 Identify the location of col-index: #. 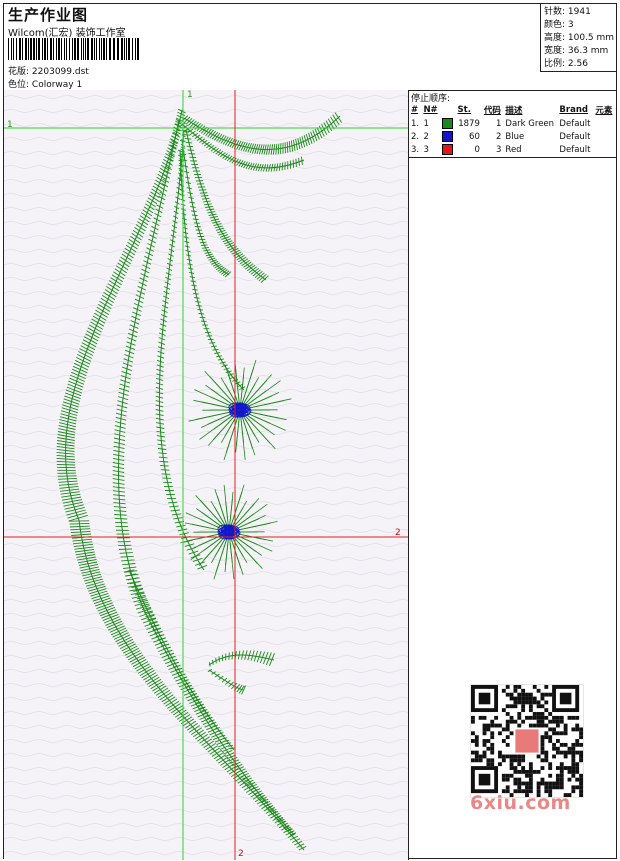
(415, 110).